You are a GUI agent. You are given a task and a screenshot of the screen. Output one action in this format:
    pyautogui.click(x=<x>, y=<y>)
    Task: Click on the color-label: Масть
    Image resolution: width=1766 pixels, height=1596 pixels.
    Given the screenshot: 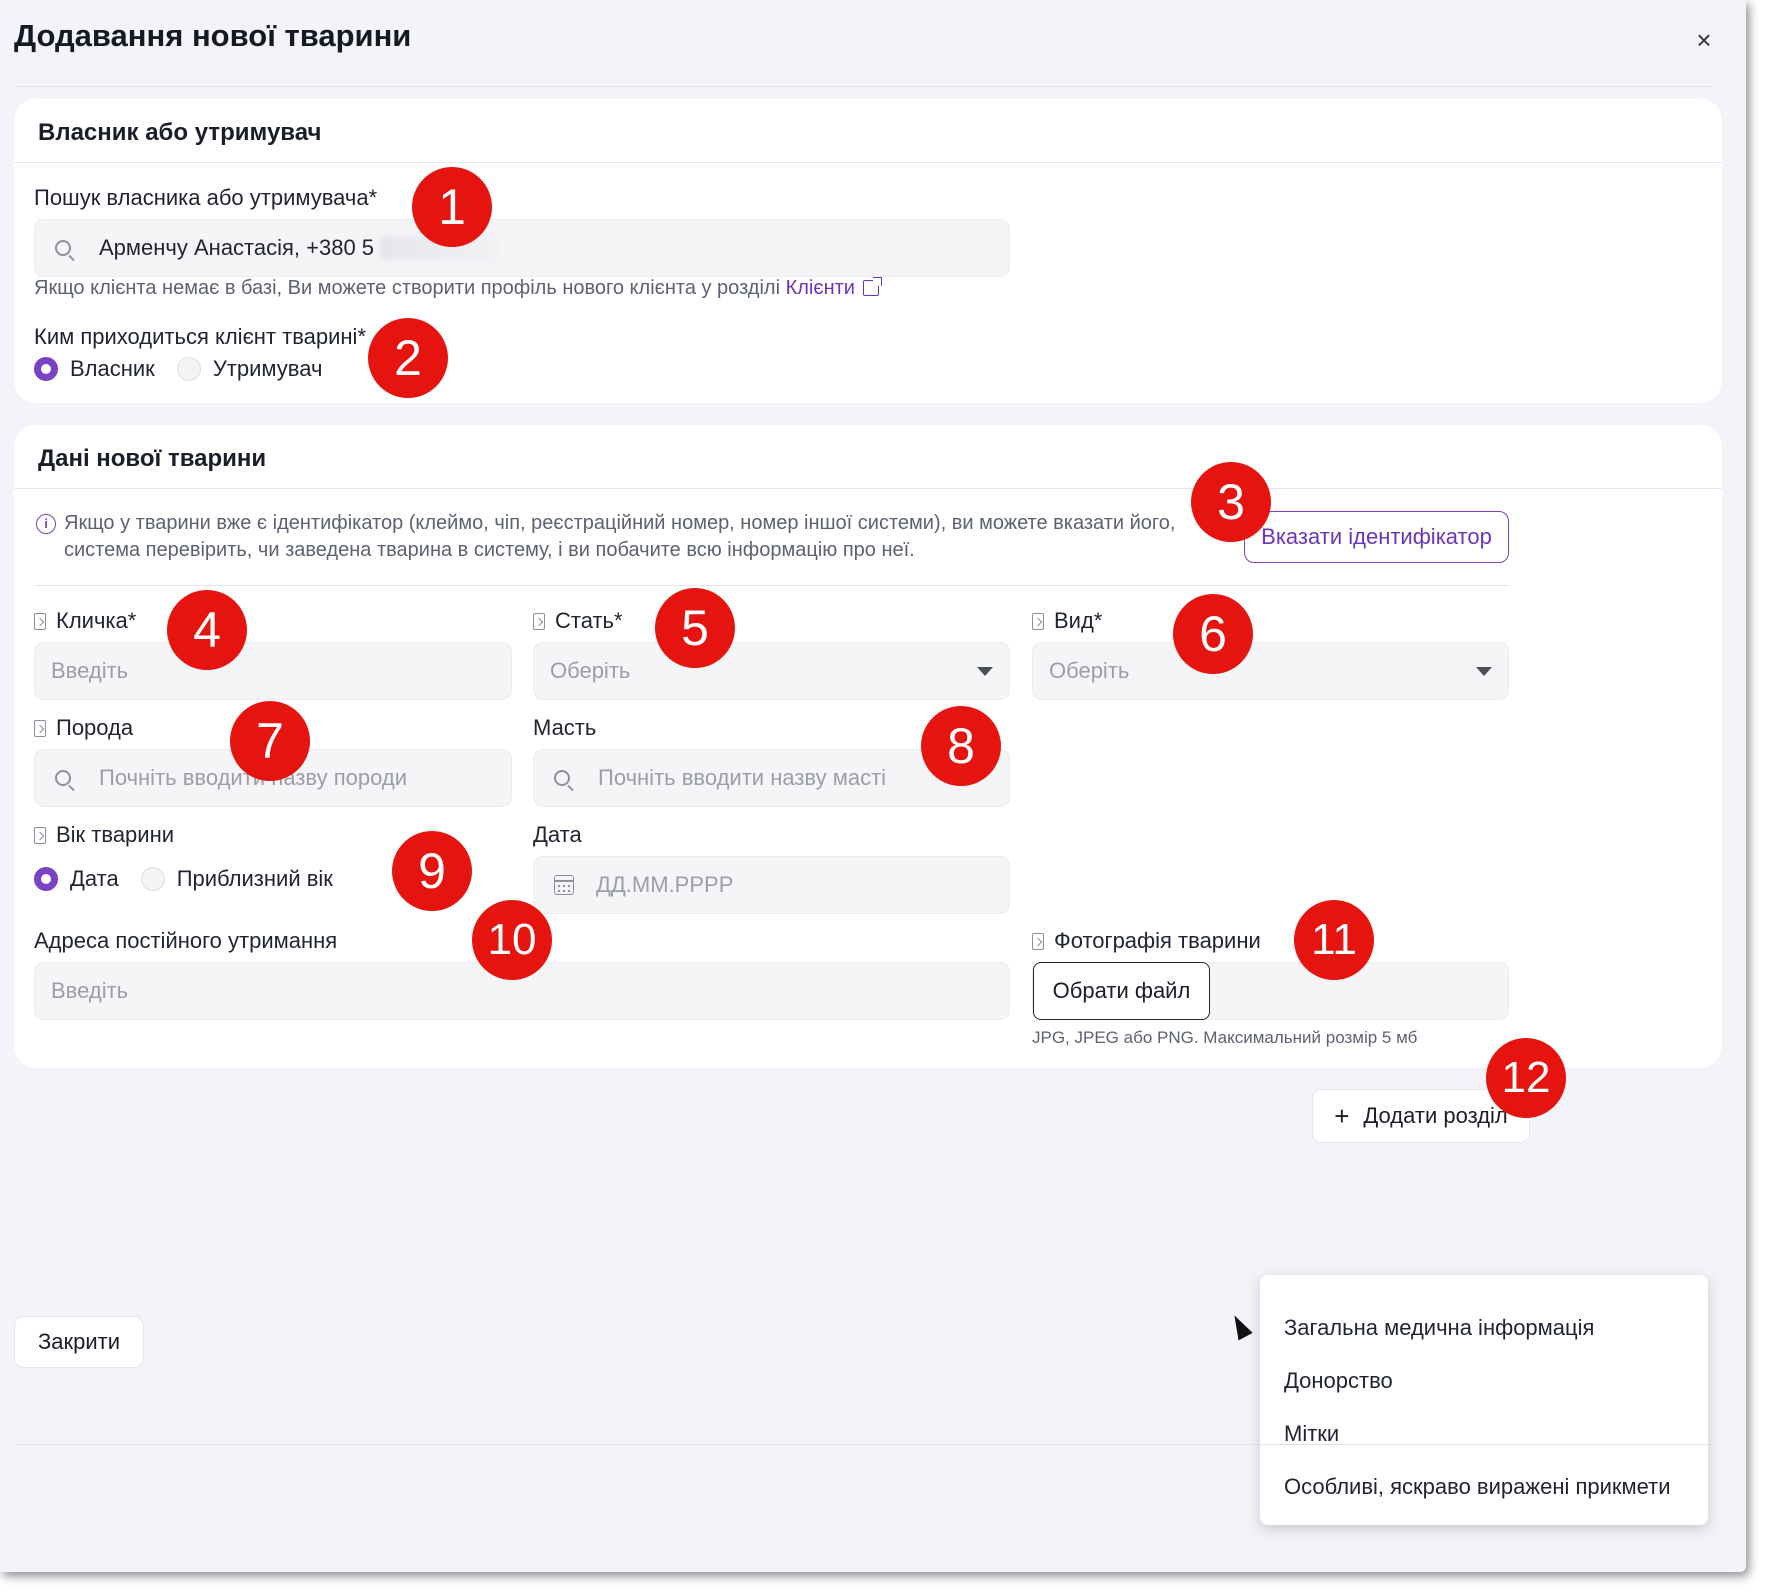 What is the action you would take?
    pyautogui.click(x=565, y=727)
    